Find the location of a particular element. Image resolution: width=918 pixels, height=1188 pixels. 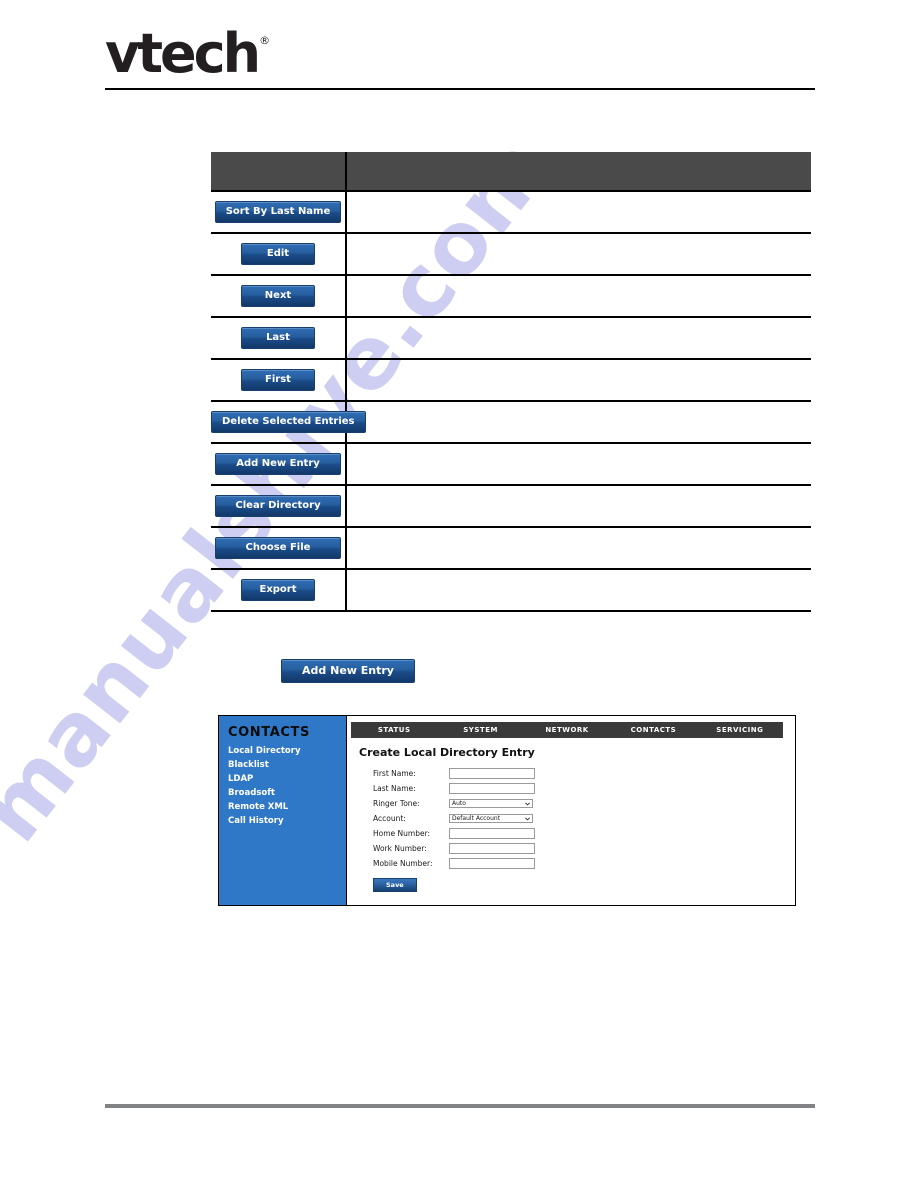

table-header-cell-description is located at coordinates (578, 171).